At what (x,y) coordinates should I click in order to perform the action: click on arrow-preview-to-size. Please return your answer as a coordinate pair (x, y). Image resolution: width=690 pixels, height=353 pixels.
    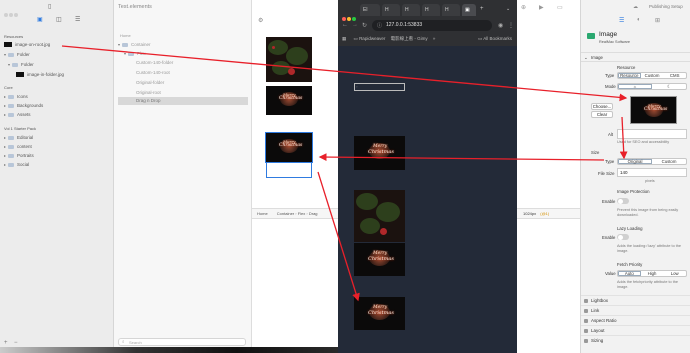
    Looking at the image, I should click on (623, 138).